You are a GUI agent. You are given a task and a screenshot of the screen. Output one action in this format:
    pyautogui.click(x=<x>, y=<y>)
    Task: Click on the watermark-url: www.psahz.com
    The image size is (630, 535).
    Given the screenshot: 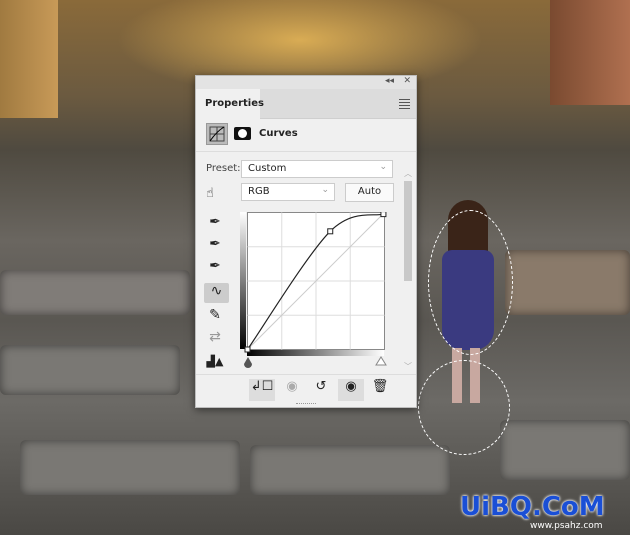 What is the action you would take?
    pyautogui.click(x=566, y=526)
    